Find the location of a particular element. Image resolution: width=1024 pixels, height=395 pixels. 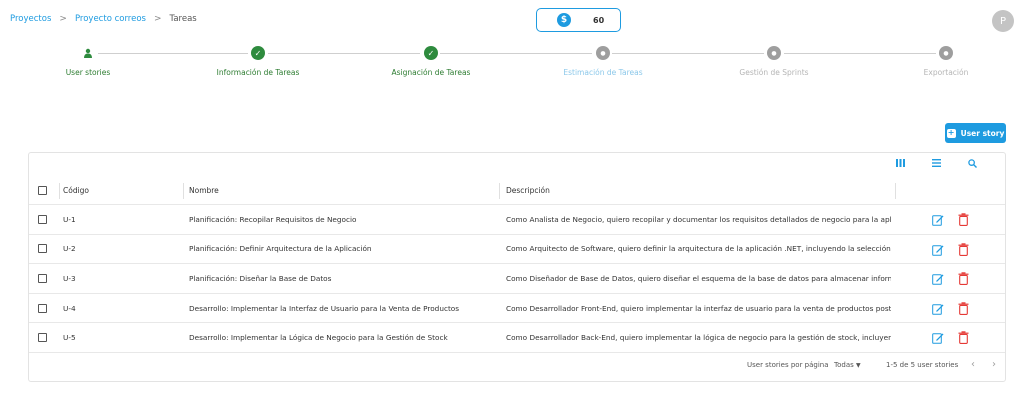

row-name: Planificación: Diseñar la Base de Datos is located at coordinates (260, 278).